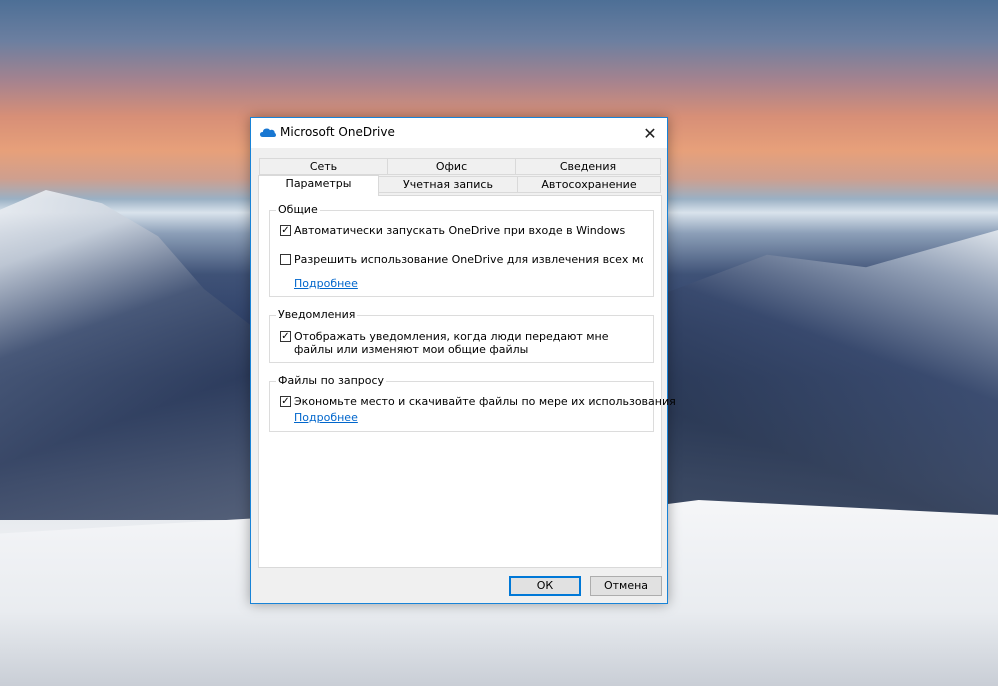 This screenshot has height=686, width=998. What do you see at coordinates (331, 381) in the screenshot?
I see `group-title-files-on-demand: Файлы по запросу` at bounding box center [331, 381].